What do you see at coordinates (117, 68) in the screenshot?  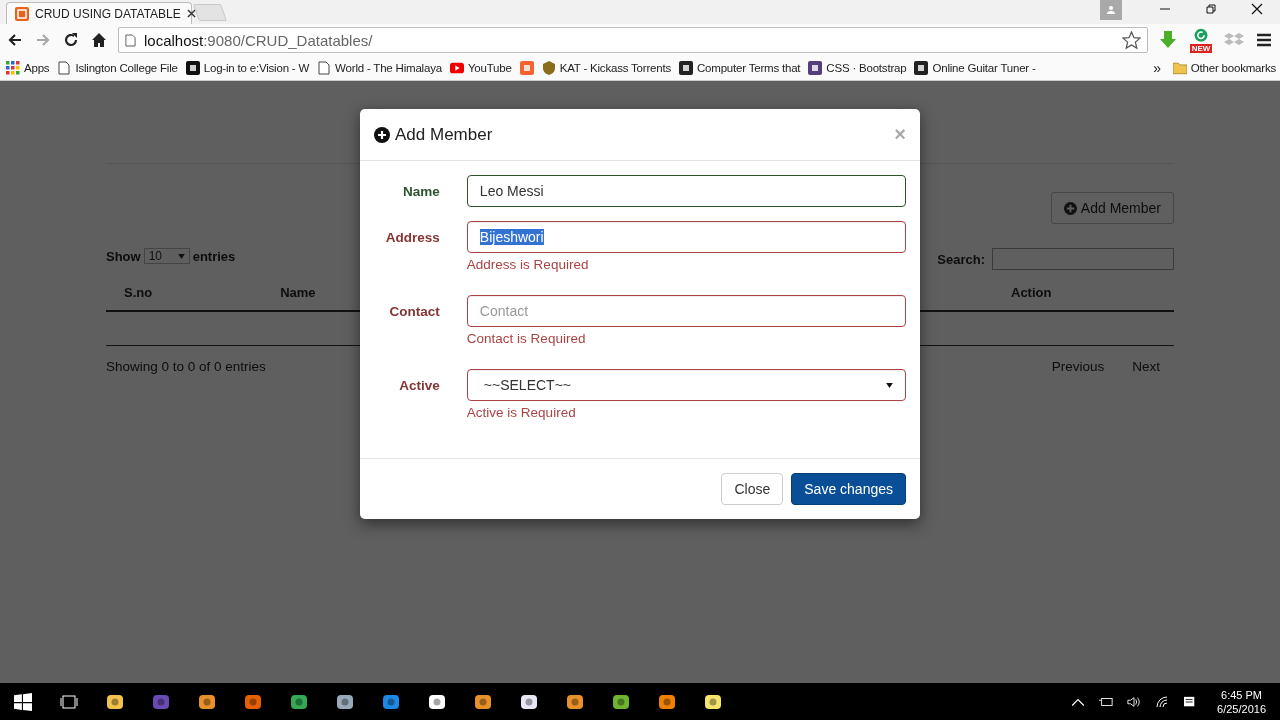 I see `bookmark: Islington College File` at bounding box center [117, 68].